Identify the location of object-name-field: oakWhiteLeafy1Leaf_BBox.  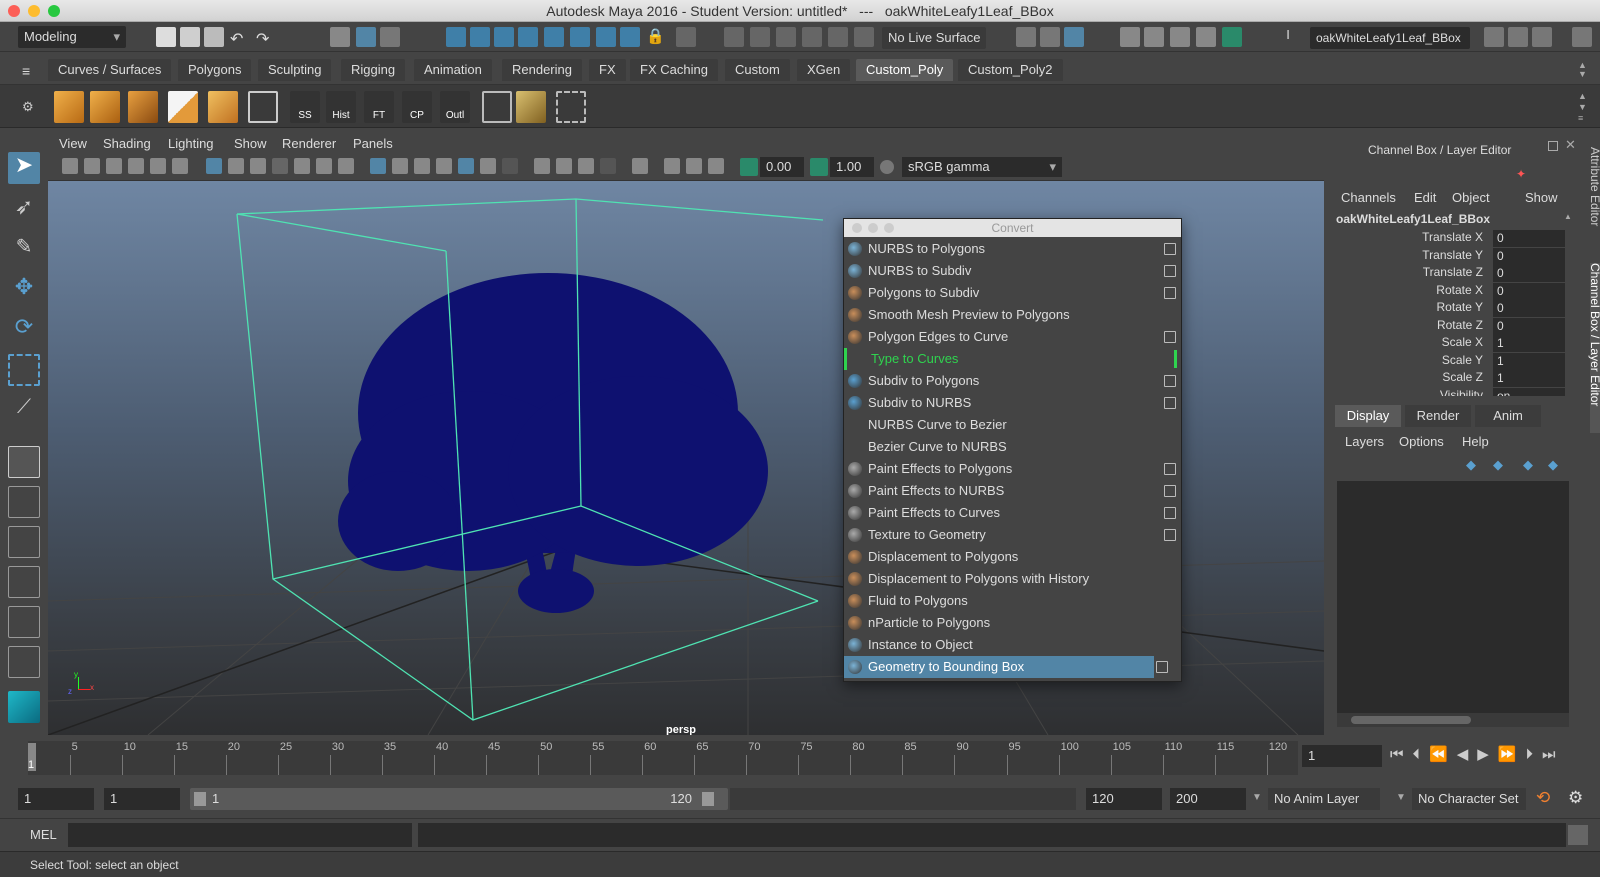
(1390, 38).